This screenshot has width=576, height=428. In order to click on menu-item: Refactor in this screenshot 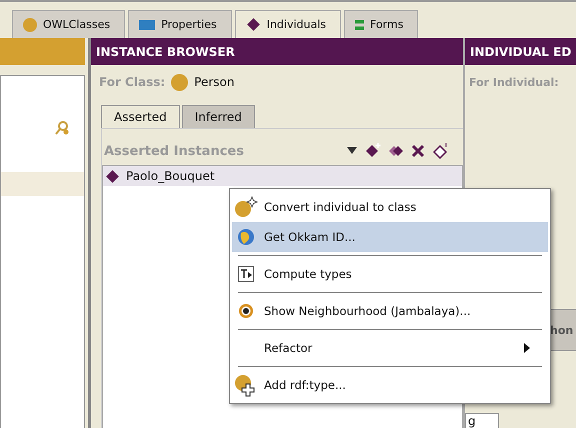, I will do `click(390, 348)`.